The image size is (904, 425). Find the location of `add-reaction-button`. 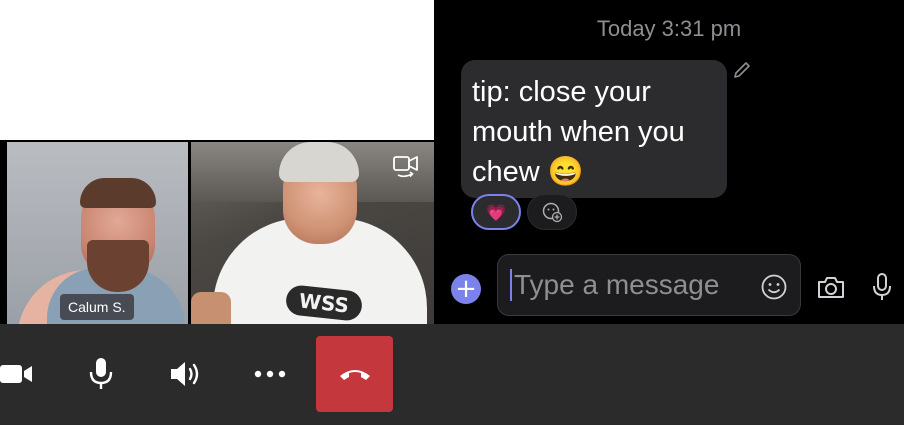

add-reaction-button is located at coordinates (552, 212).